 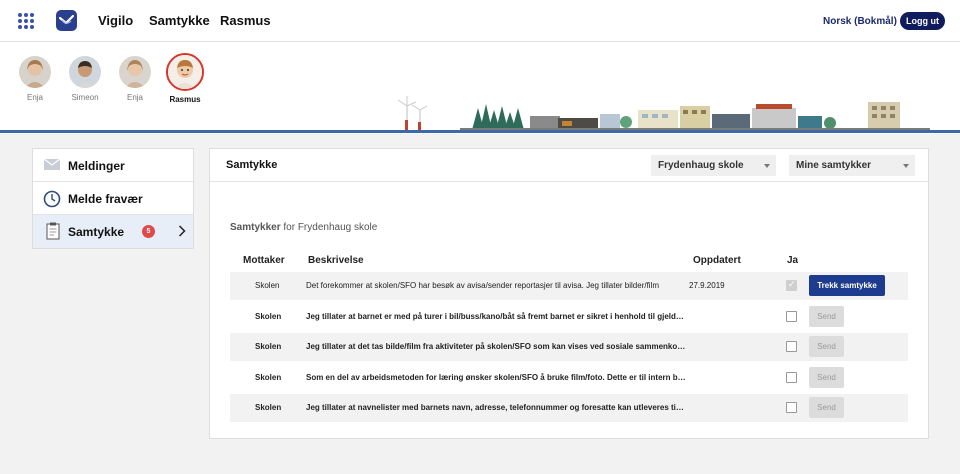 What do you see at coordinates (663, 113) in the screenshot?
I see `city-skyline-illustration` at bounding box center [663, 113].